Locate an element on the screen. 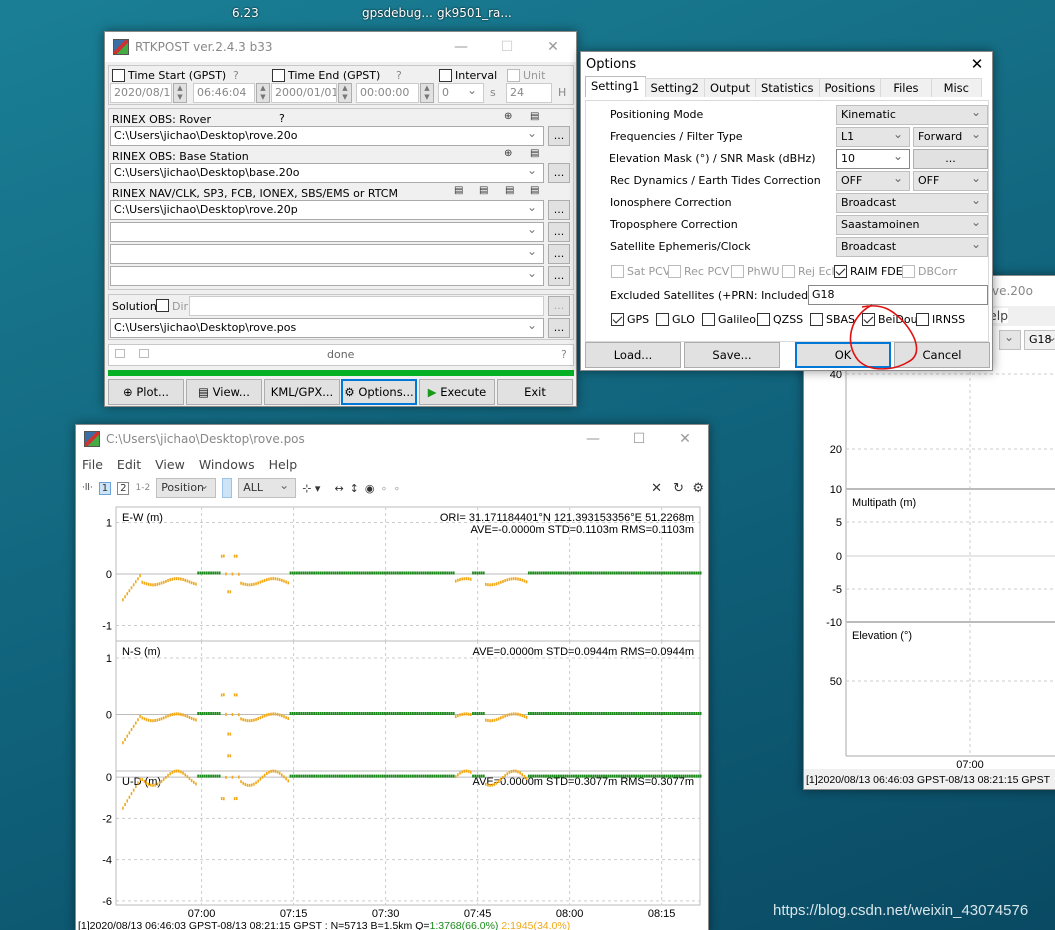 This screenshot has width=1055, height=930. menu-file: File is located at coordinates (92, 464).